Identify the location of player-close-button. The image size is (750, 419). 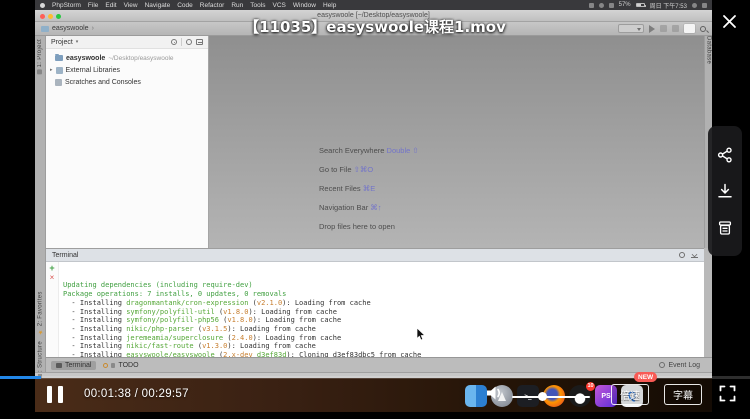
(729, 21).